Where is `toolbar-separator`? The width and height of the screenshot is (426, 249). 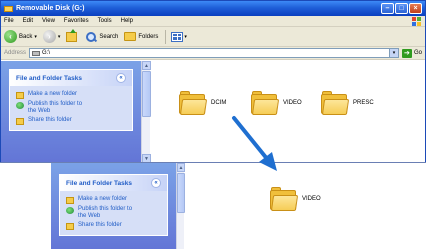 toolbar-separator is located at coordinates (166, 36).